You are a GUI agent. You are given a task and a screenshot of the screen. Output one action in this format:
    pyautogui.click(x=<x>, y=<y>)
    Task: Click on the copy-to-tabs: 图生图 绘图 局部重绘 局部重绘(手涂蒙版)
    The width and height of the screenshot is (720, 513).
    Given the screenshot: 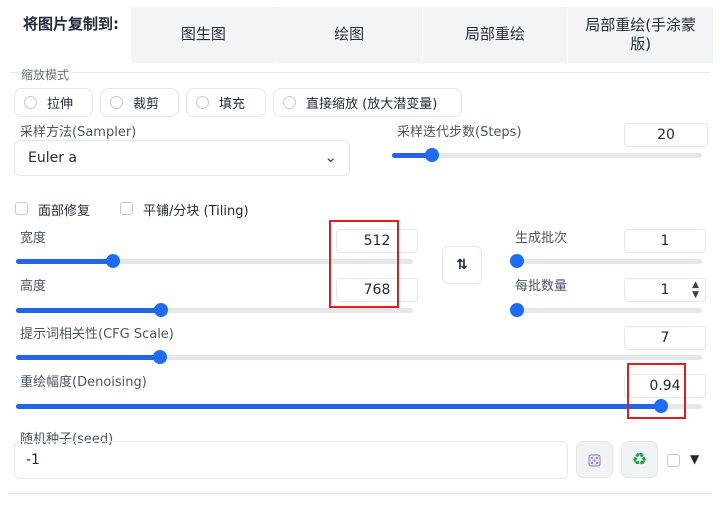 What is the action you would take?
    pyautogui.click(x=422, y=35)
    